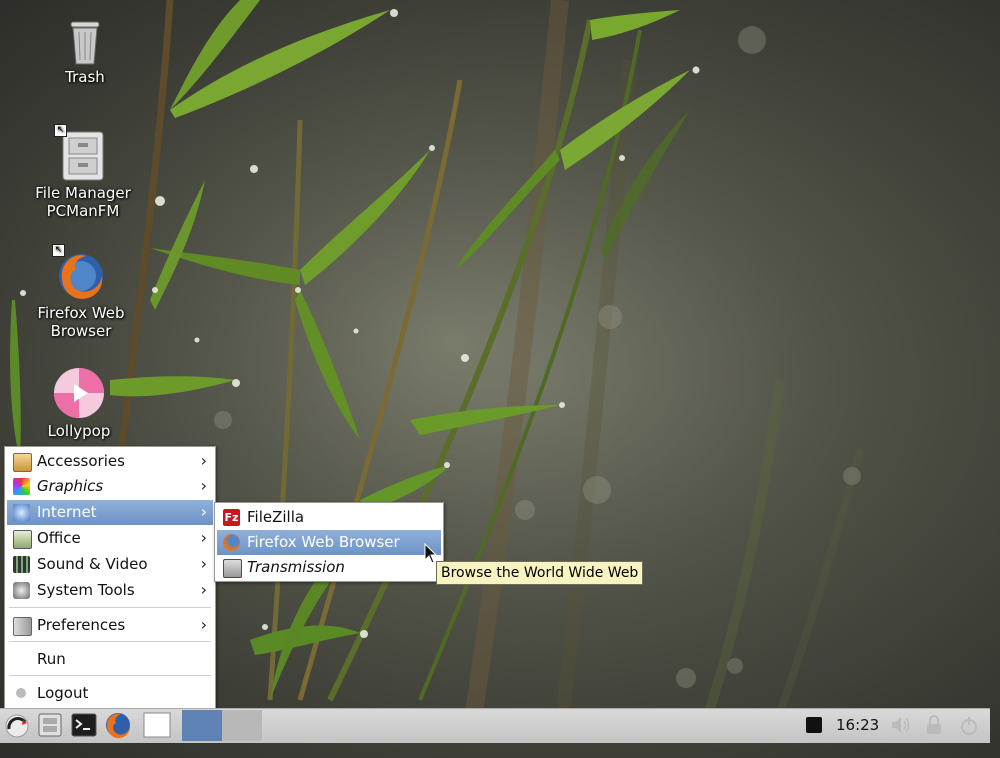 This screenshot has height=758, width=1000. Describe the element at coordinates (51, 659) in the screenshot. I see `menu-item-label: Run` at that location.